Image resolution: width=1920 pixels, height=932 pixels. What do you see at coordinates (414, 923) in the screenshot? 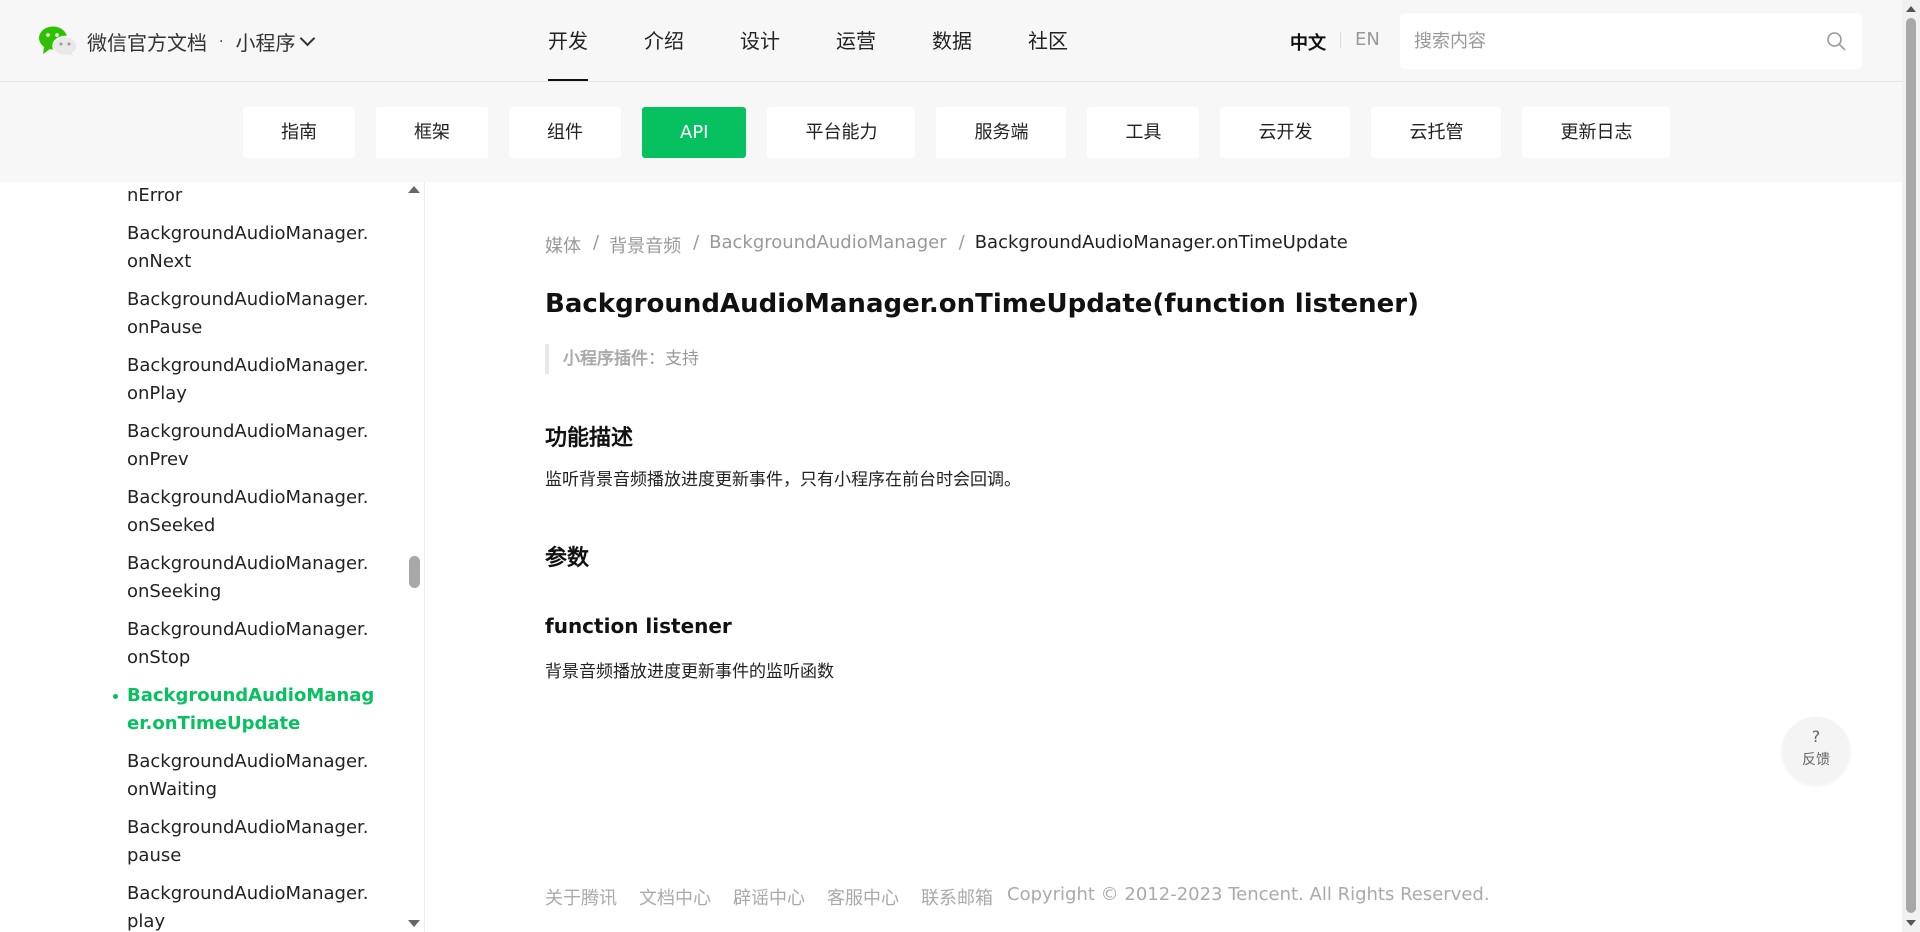
I see `sidebar-scroll-down-icon` at bounding box center [414, 923].